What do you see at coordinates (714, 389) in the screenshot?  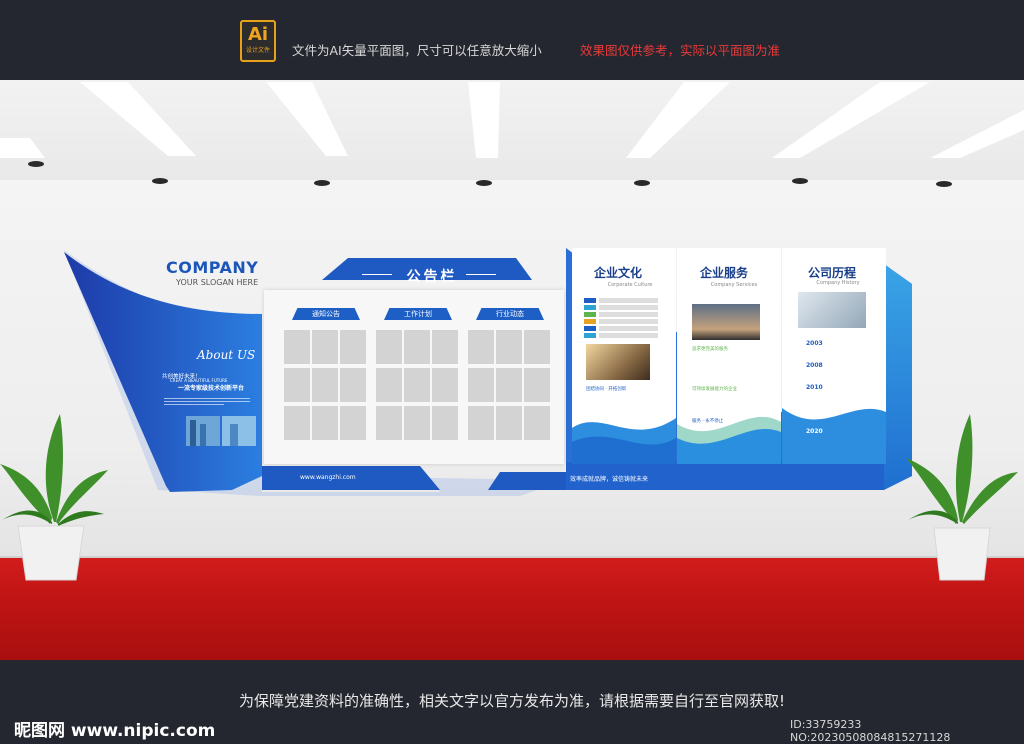 I see `services-caption-2: 可持续发展能力的企业` at bounding box center [714, 389].